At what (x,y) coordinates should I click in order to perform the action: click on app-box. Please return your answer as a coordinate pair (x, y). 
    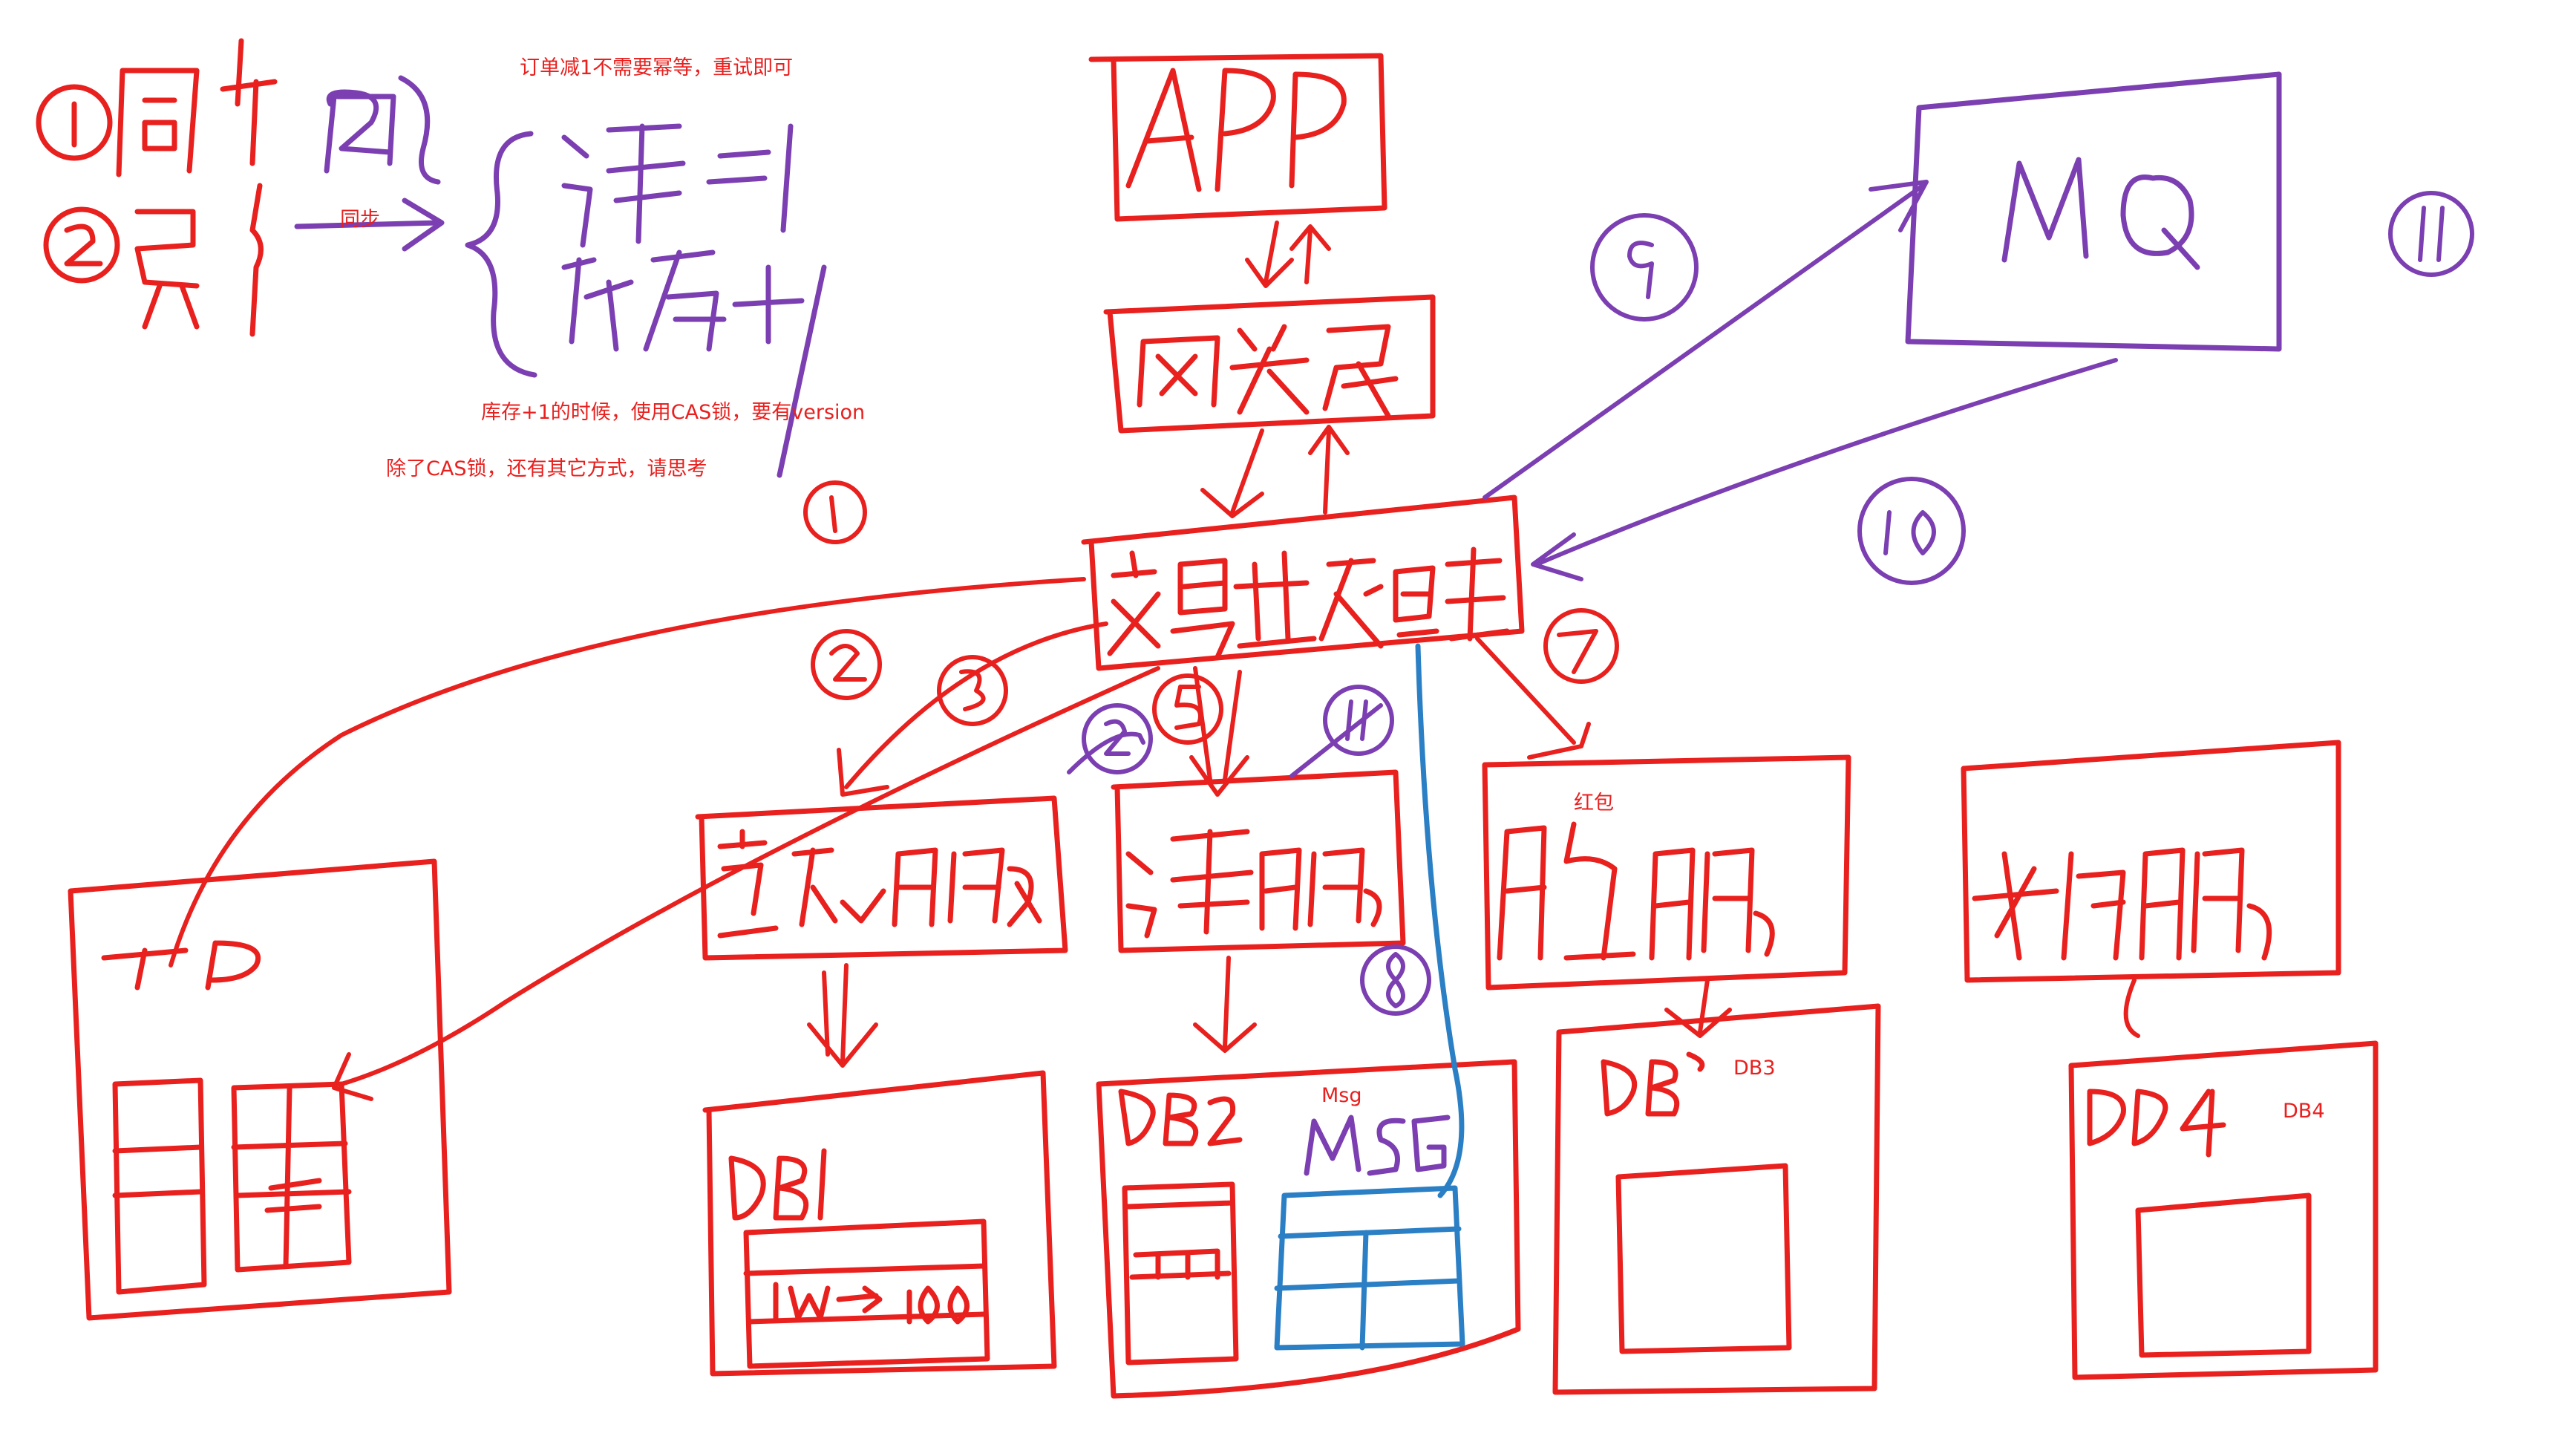
    Looking at the image, I should click on (1237, 137).